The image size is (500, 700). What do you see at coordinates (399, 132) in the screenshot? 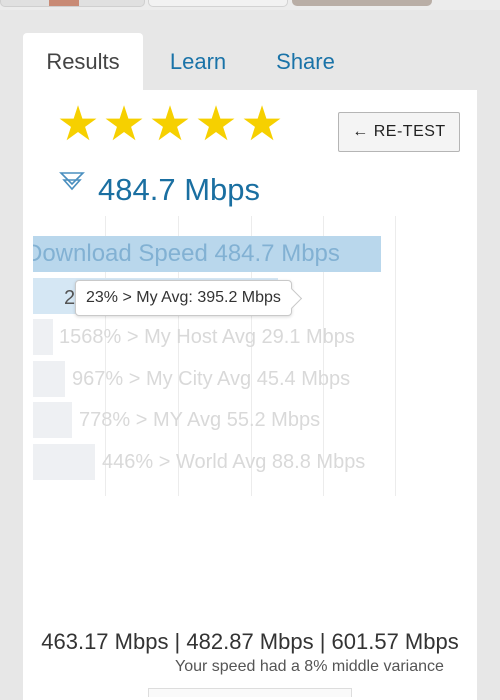
I see `retest-button: ← RE-TEST` at bounding box center [399, 132].